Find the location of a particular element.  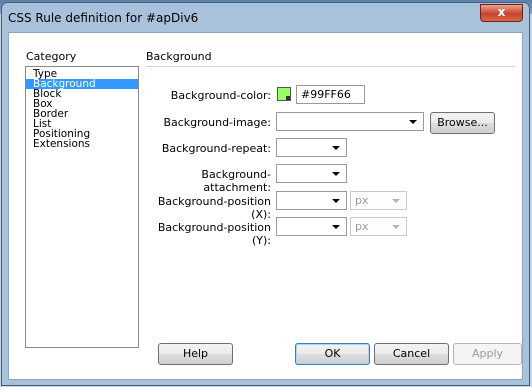

panel-divider is located at coordinates (330, 66).